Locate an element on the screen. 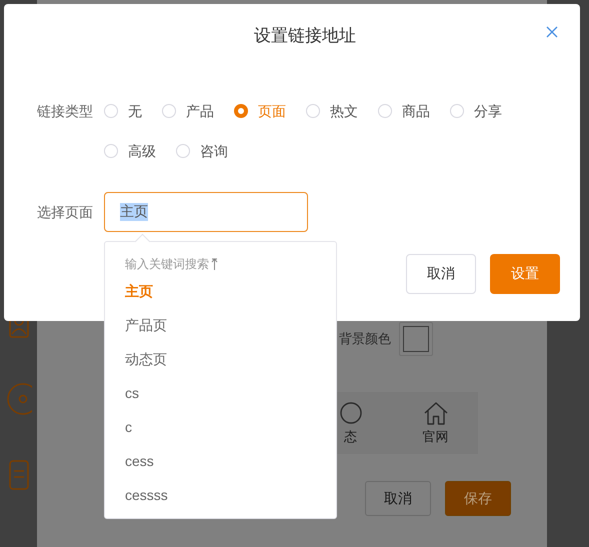 This screenshot has width=589, height=547. radio-button is located at coordinates (241, 111).